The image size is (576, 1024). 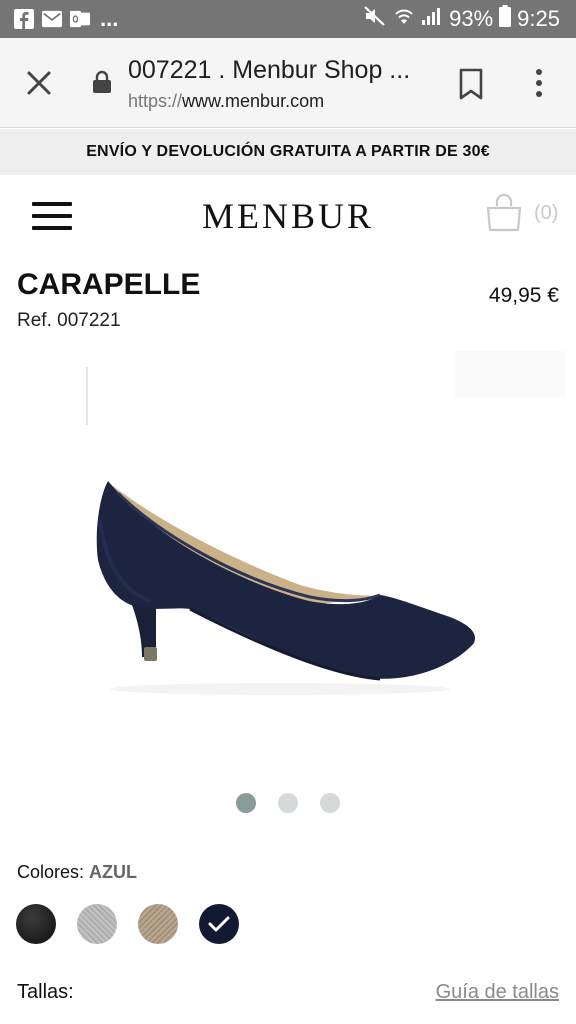 What do you see at coordinates (158, 924) in the screenshot?
I see `color-swatch-beige` at bounding box center [158, 924].